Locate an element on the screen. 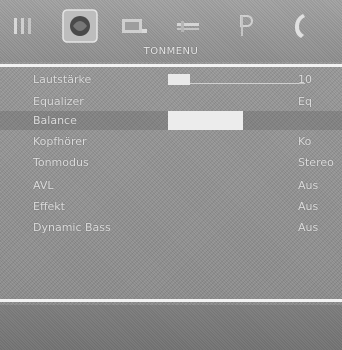 This screenshot has width=342, height=350. menu-item-value: Ko is located at coordinates (305, 141).